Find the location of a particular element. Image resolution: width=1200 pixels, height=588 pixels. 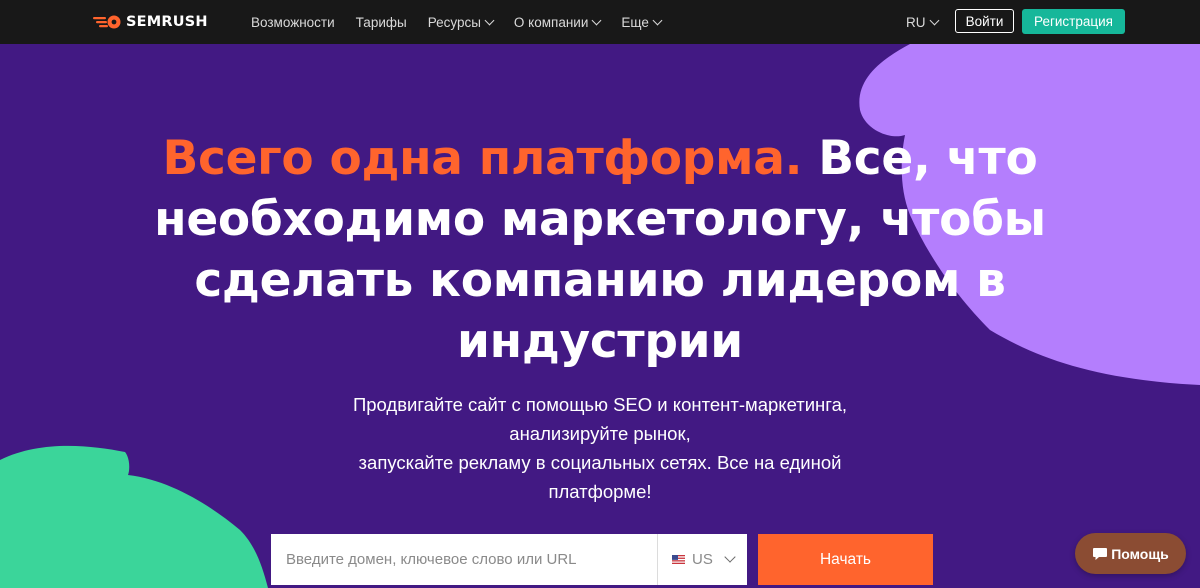

nav-item-label: Ресурсы is located at coordinates (454, 22).